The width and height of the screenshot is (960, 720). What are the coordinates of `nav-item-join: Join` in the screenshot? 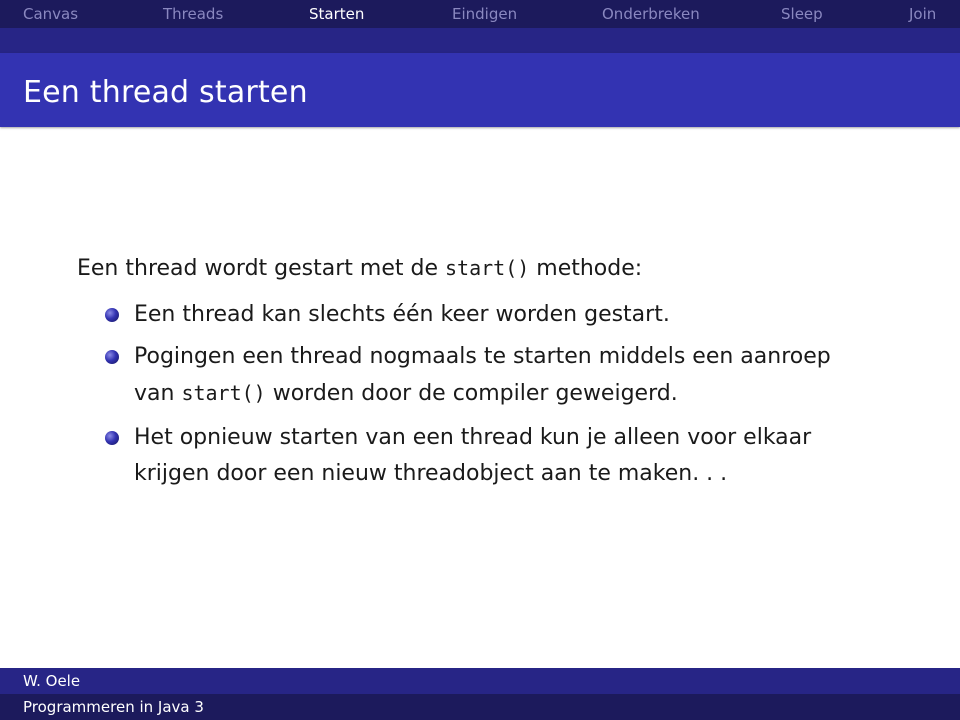 It's located at (922, 14).